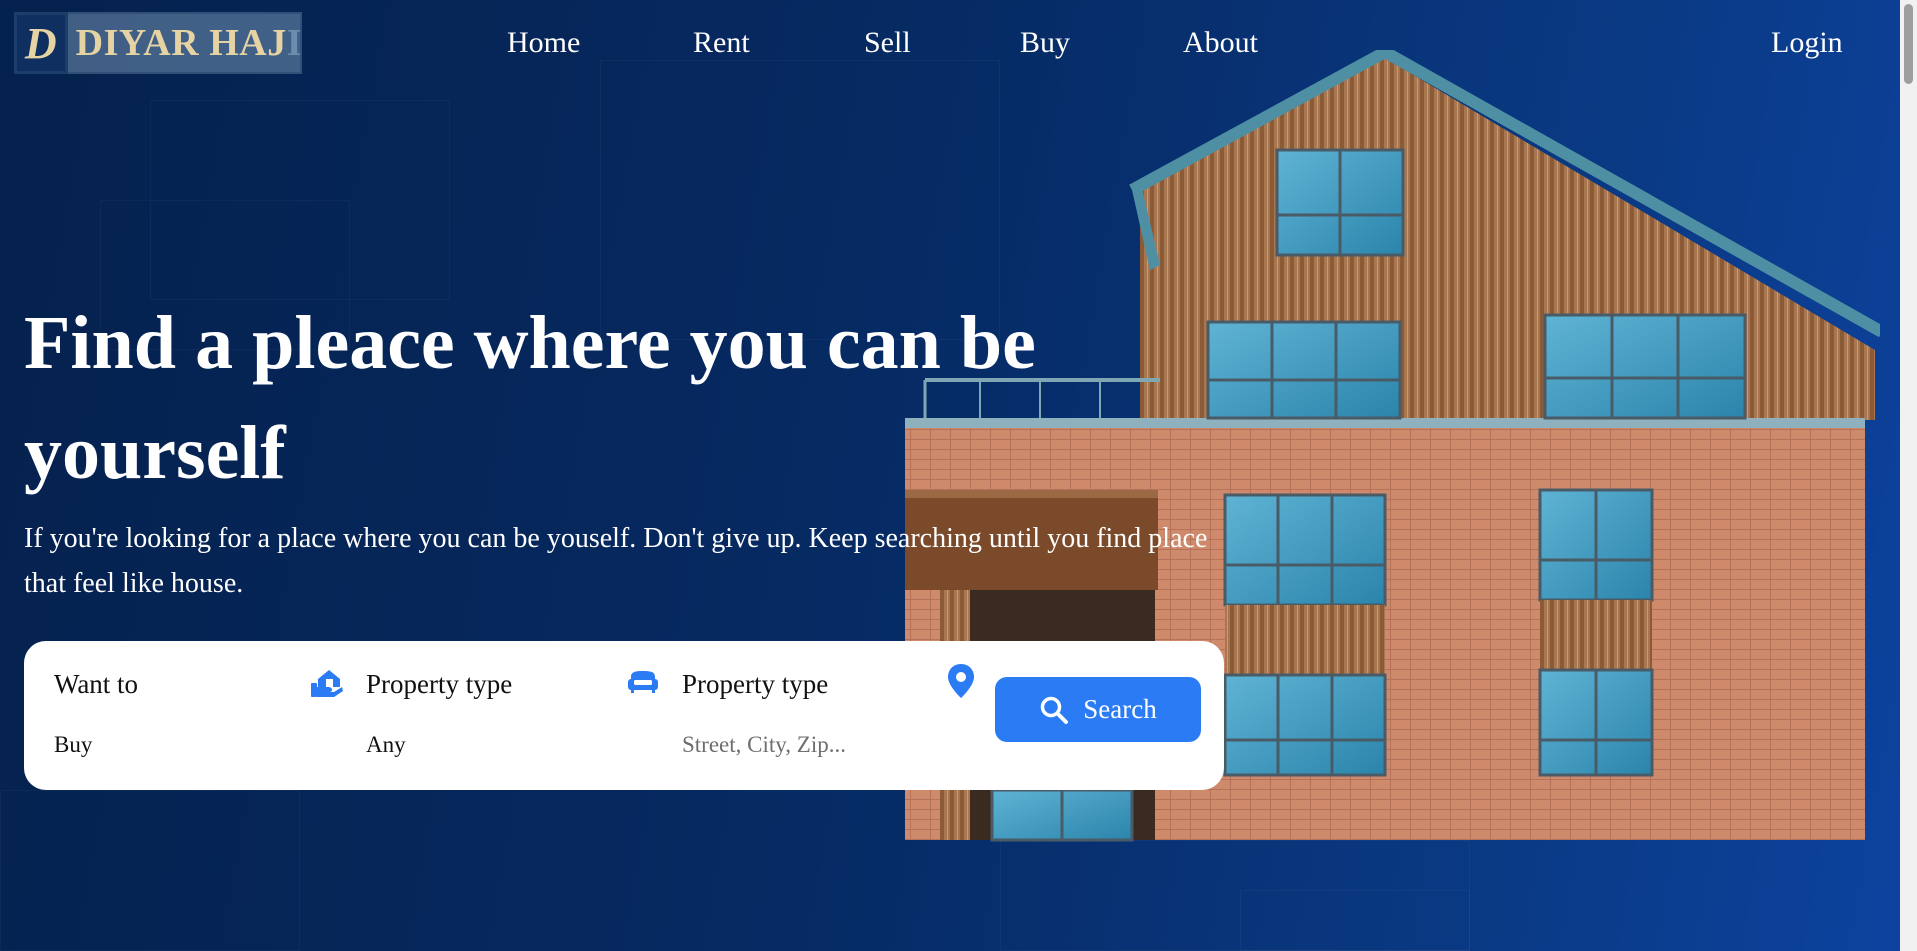 The image size is (1917, 951). What do you see at coordinates (755, 684) in the screenshot?
I see `location-label: Property type` at bounding box center [755, 684].